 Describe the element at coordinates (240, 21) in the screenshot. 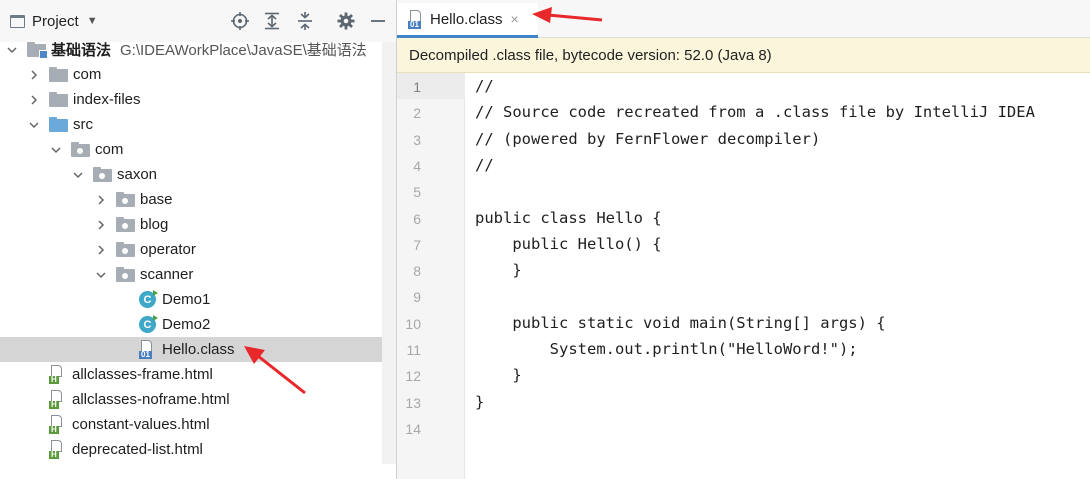

I see `crosshair-icon` at that location.